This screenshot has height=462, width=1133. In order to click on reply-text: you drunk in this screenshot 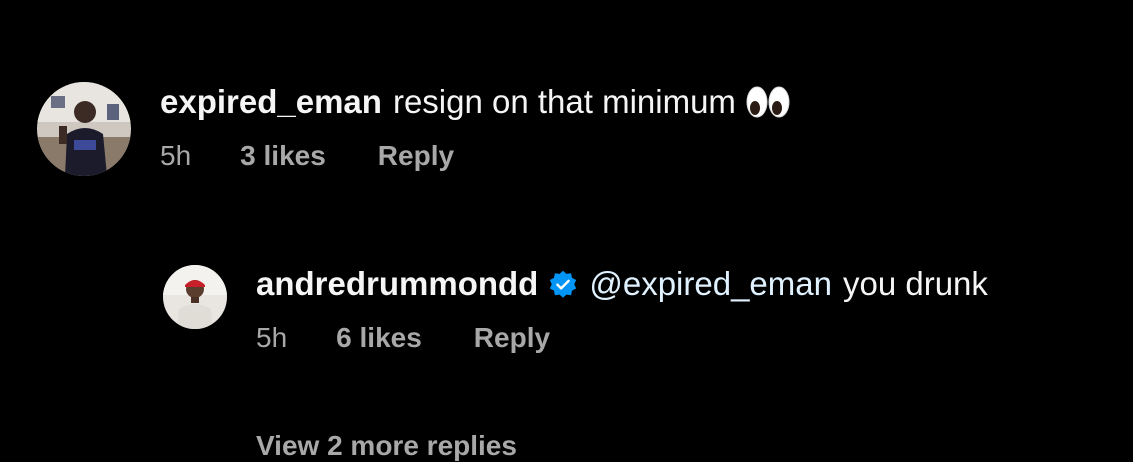, I will do `click(915, 283)`.